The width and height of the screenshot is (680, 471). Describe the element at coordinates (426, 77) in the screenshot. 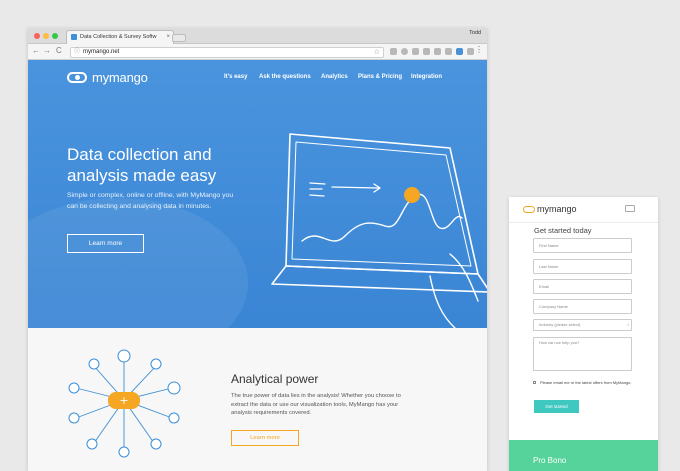

I see `nav-integration: Integration` at that location.